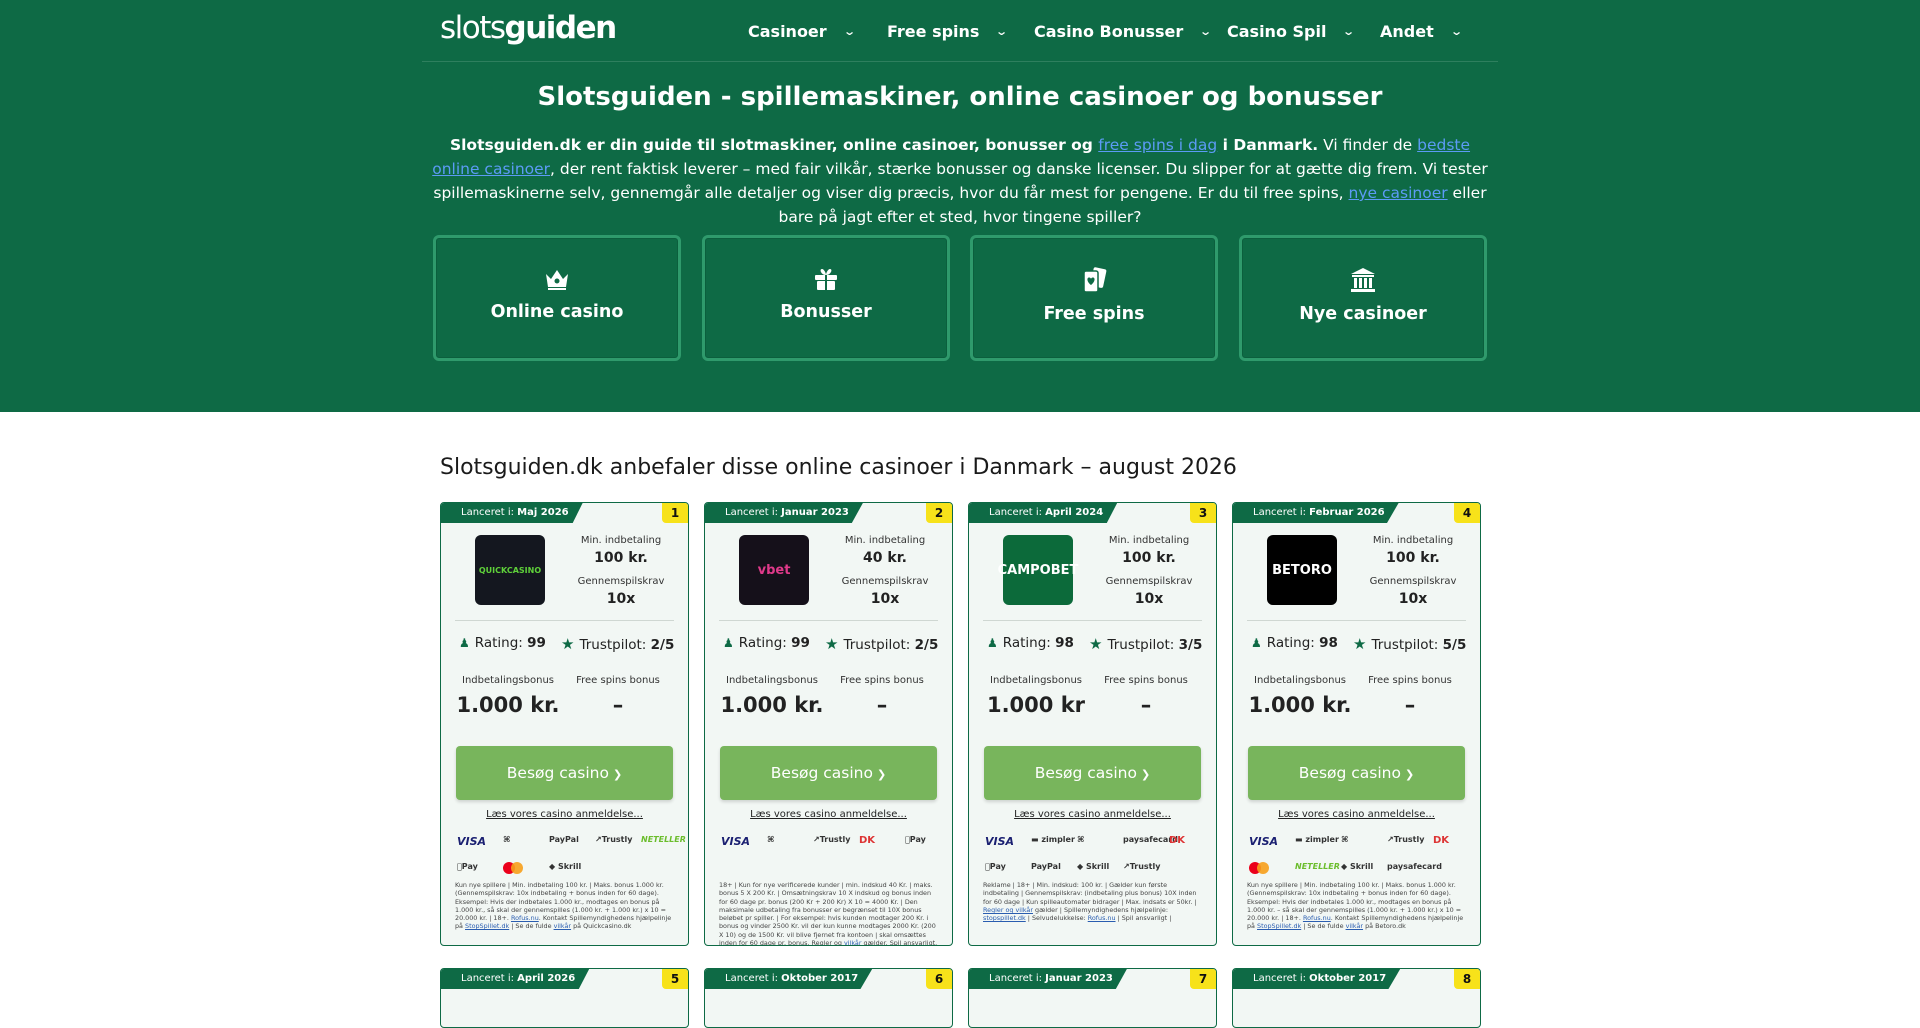 The width and height of the screenshot is (1920, 1028). Describe the element at coordinates (802, 31) in the screenshot. I see `nav-casinoer: Casinoer ⌄` at that location.